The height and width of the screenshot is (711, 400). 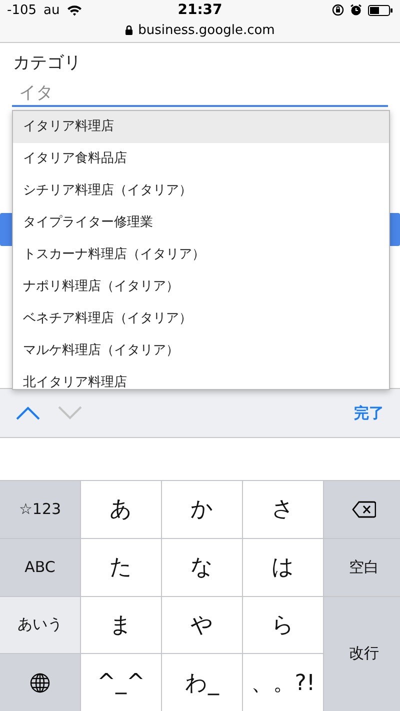 What do you see at coordinates (200, 10) in the screenshot?
I see `clock: 21:37` at bounding box center [200, 10].